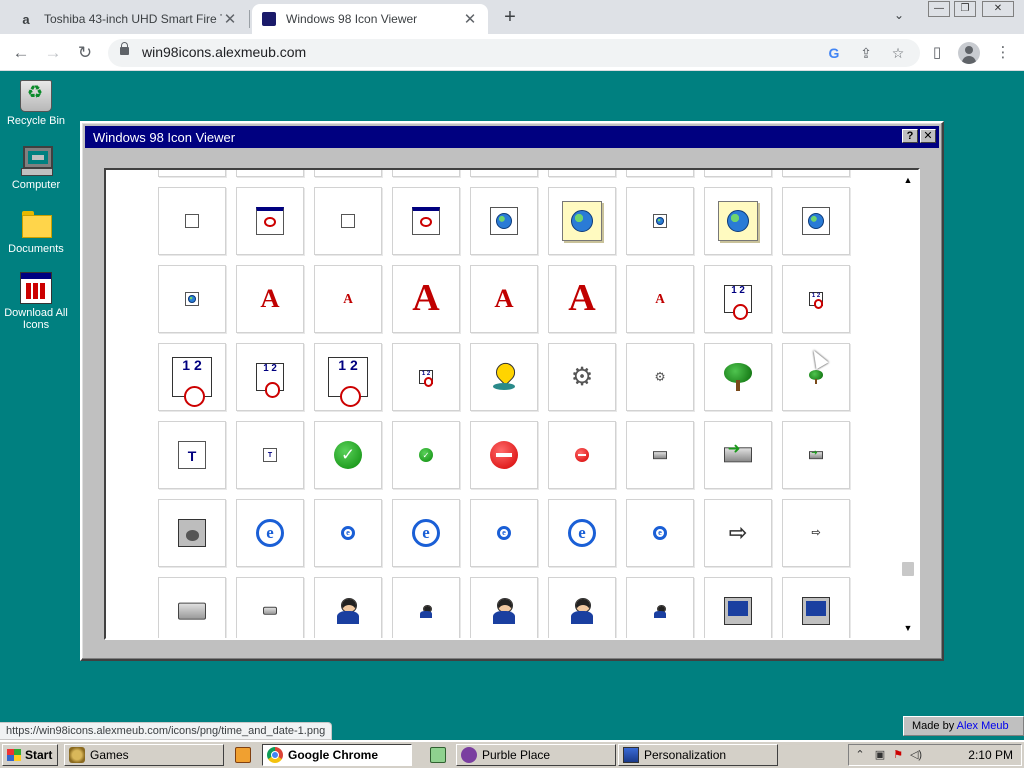  What do you see at coordinates (939, 9) in the screenshot?
I see `minimize-button: —` at bounding box center [939, 9].